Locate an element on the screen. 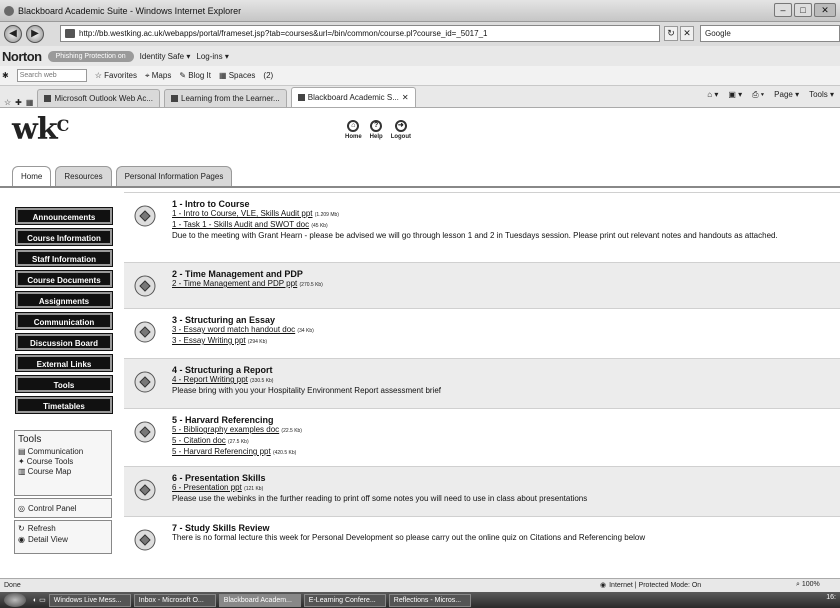  menu-discussion-board: Discussion Board is located at coordinates (64, 342).